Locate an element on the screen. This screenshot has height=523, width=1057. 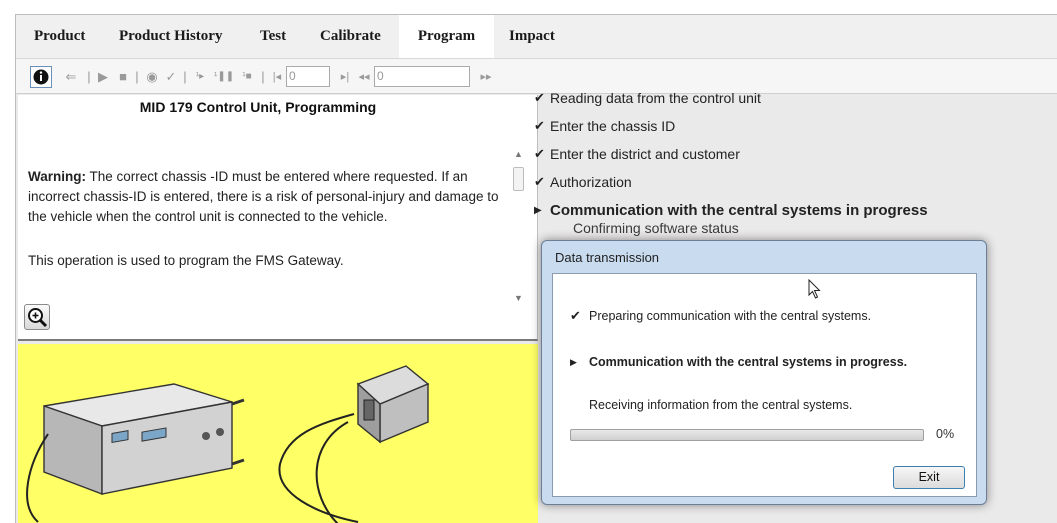
step-item: ✔ Reading data from the control unit is located at coordinates (754, 104).